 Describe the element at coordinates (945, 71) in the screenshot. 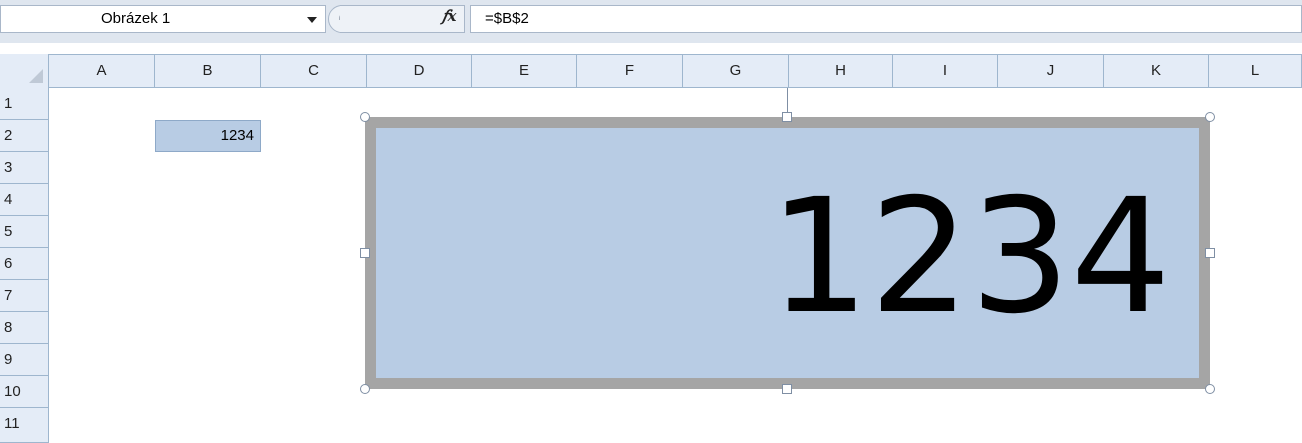

I see `column-header-i: I` at that location.